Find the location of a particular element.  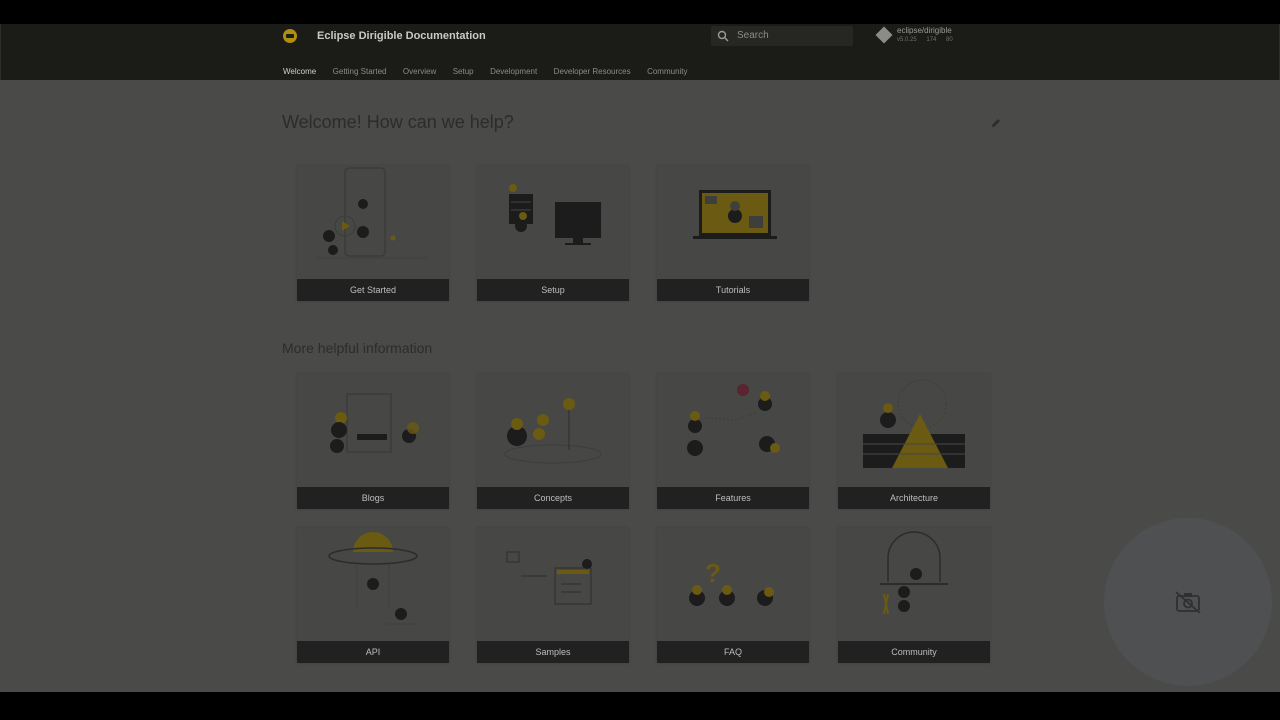

card-blogs: Blogs is located at coordinates (373, 441).